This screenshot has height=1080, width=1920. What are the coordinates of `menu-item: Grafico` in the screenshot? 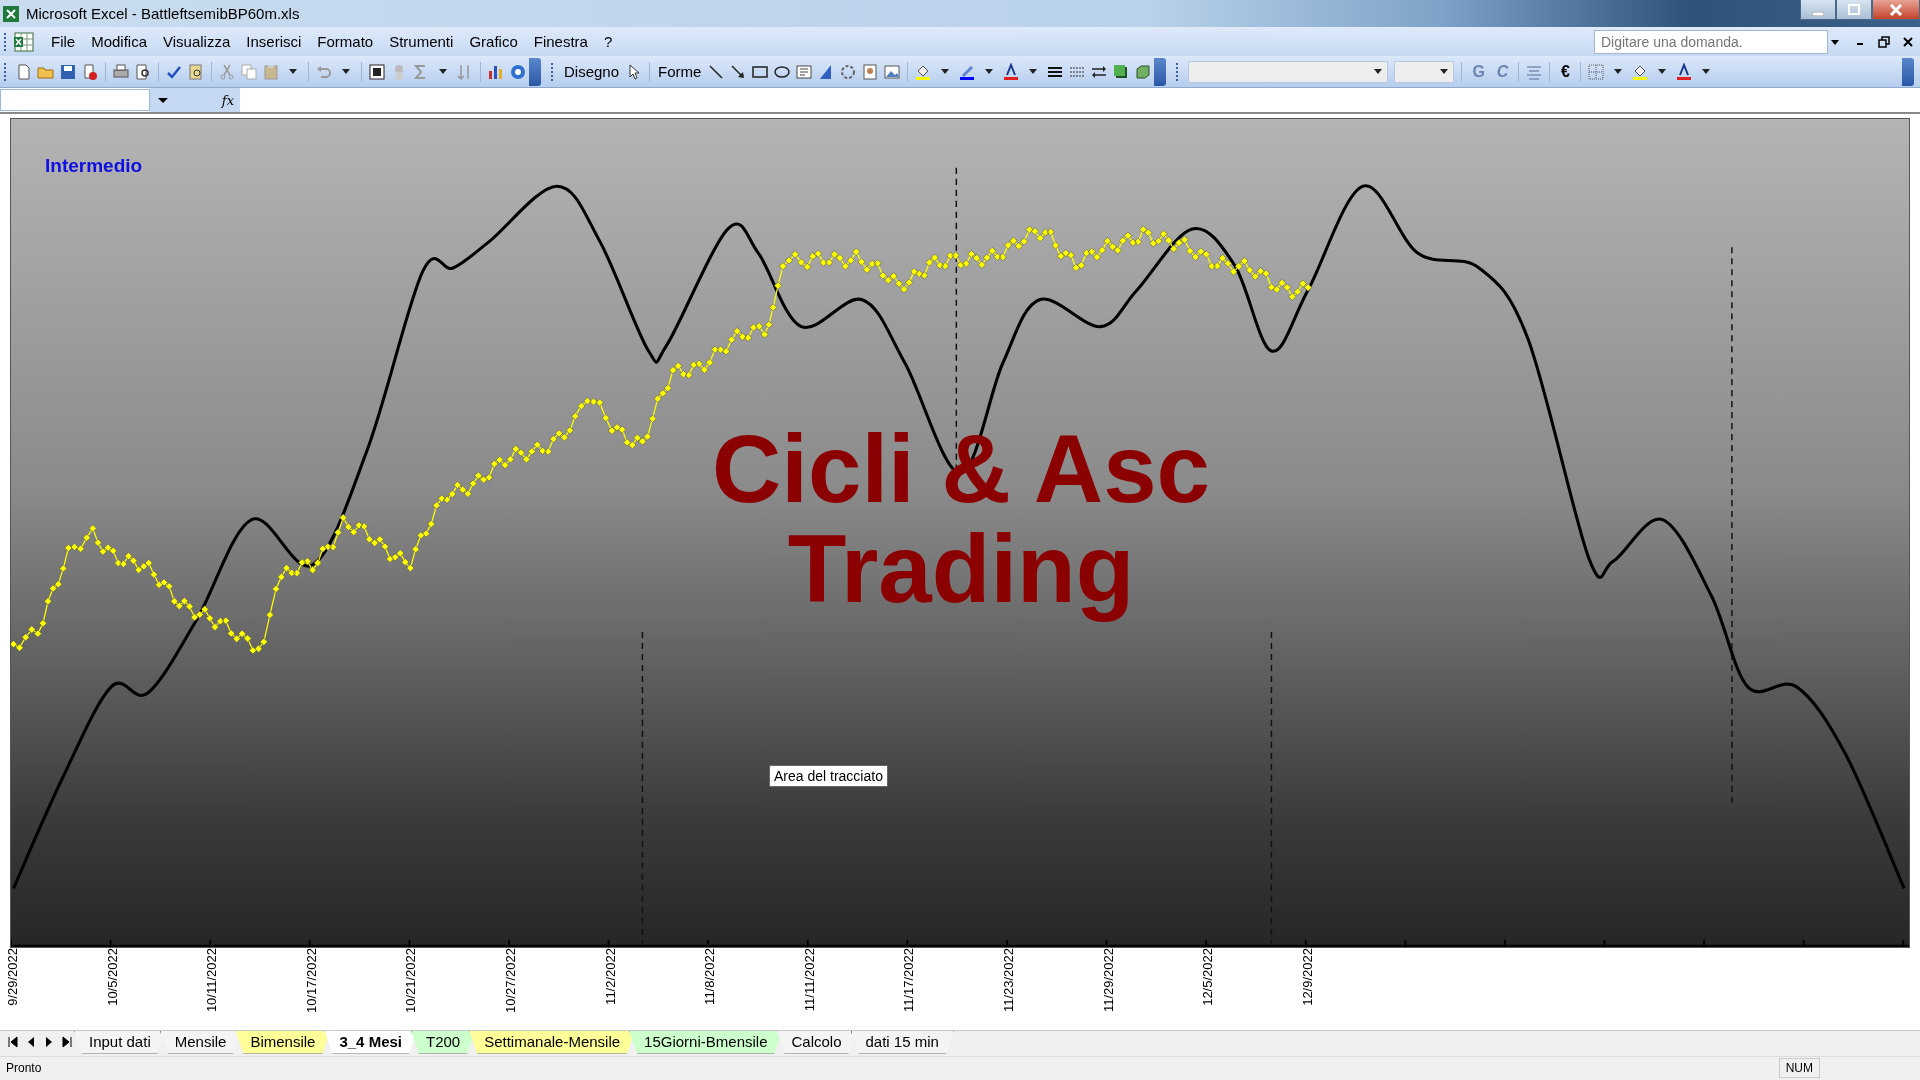 It's located at (493, 42).